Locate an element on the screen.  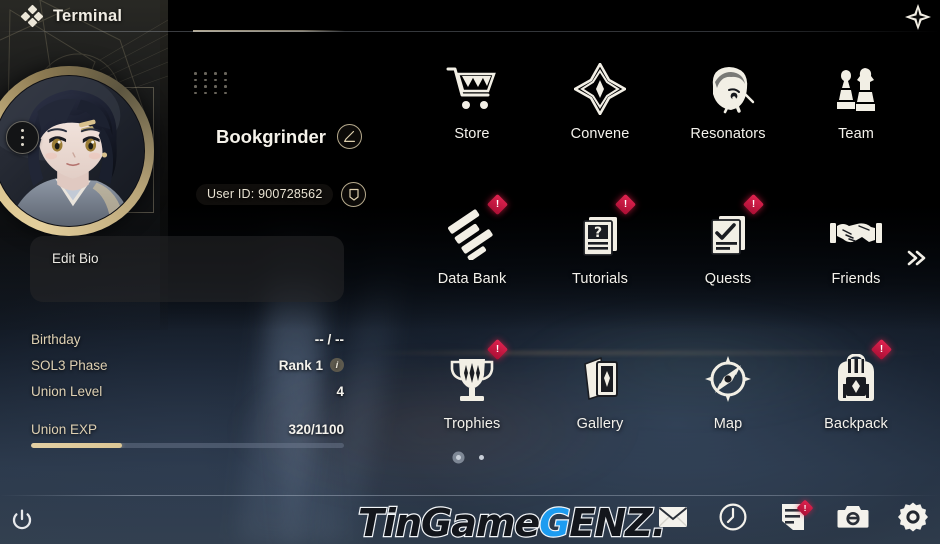
clock-button is located at coordinates (733, 519).